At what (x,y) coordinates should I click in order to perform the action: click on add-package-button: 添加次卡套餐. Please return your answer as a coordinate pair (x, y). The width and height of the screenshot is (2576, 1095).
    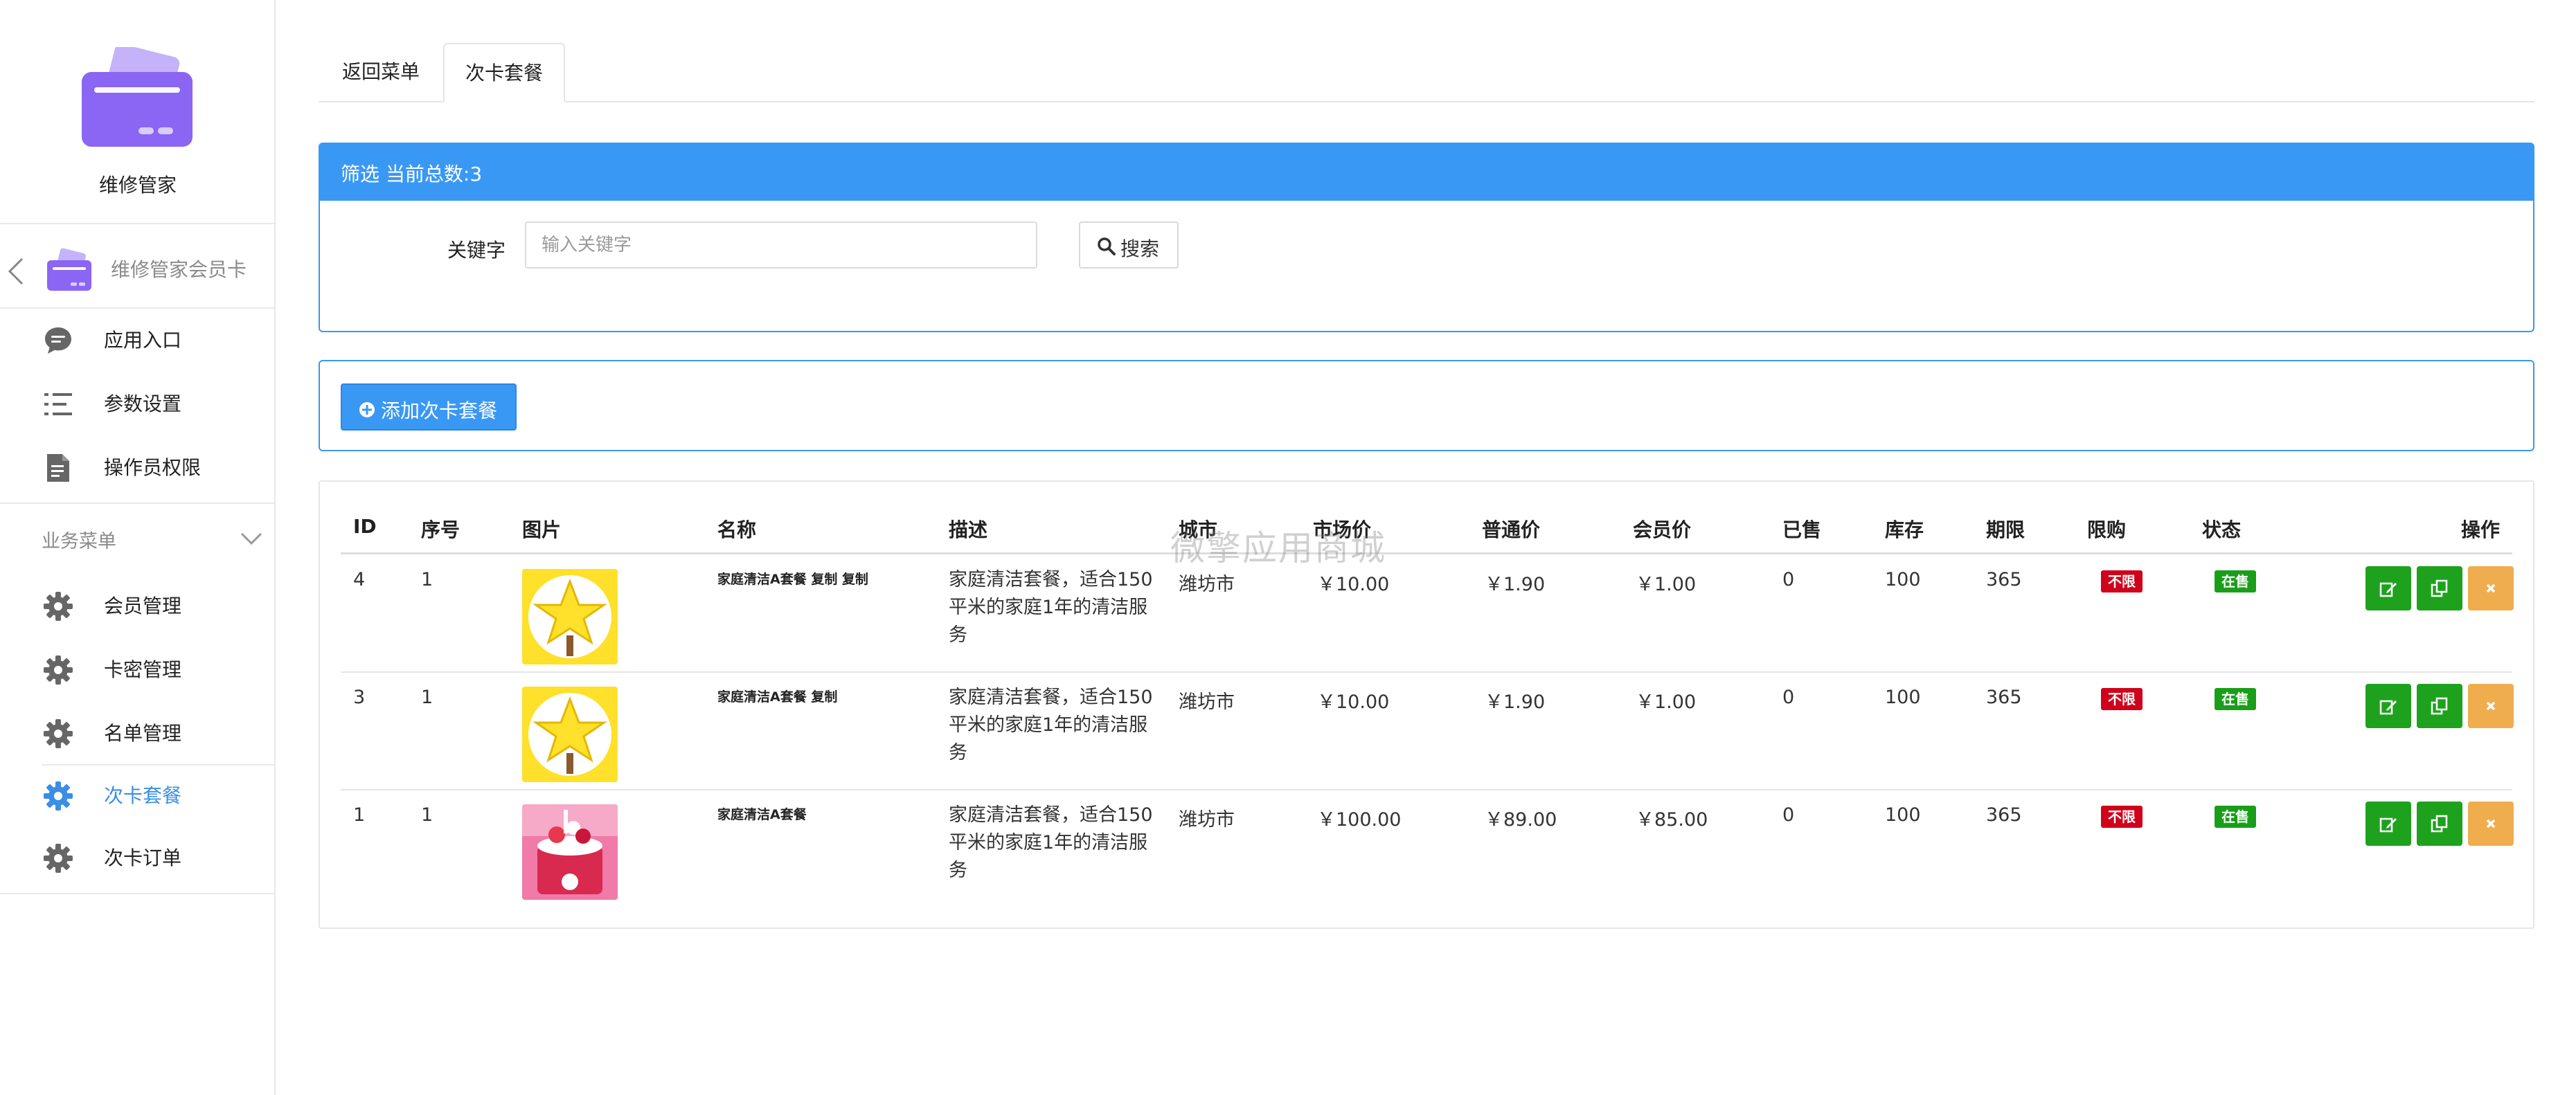
    Looking at the image, I should click on (429, 407).